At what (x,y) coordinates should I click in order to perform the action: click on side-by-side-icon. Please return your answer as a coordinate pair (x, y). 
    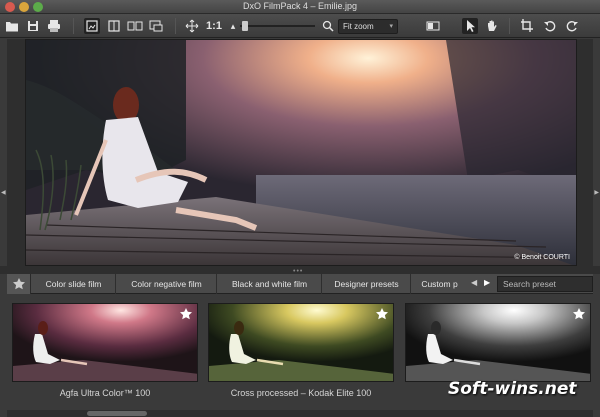
    Looking at the image, I should click on (135, 26).